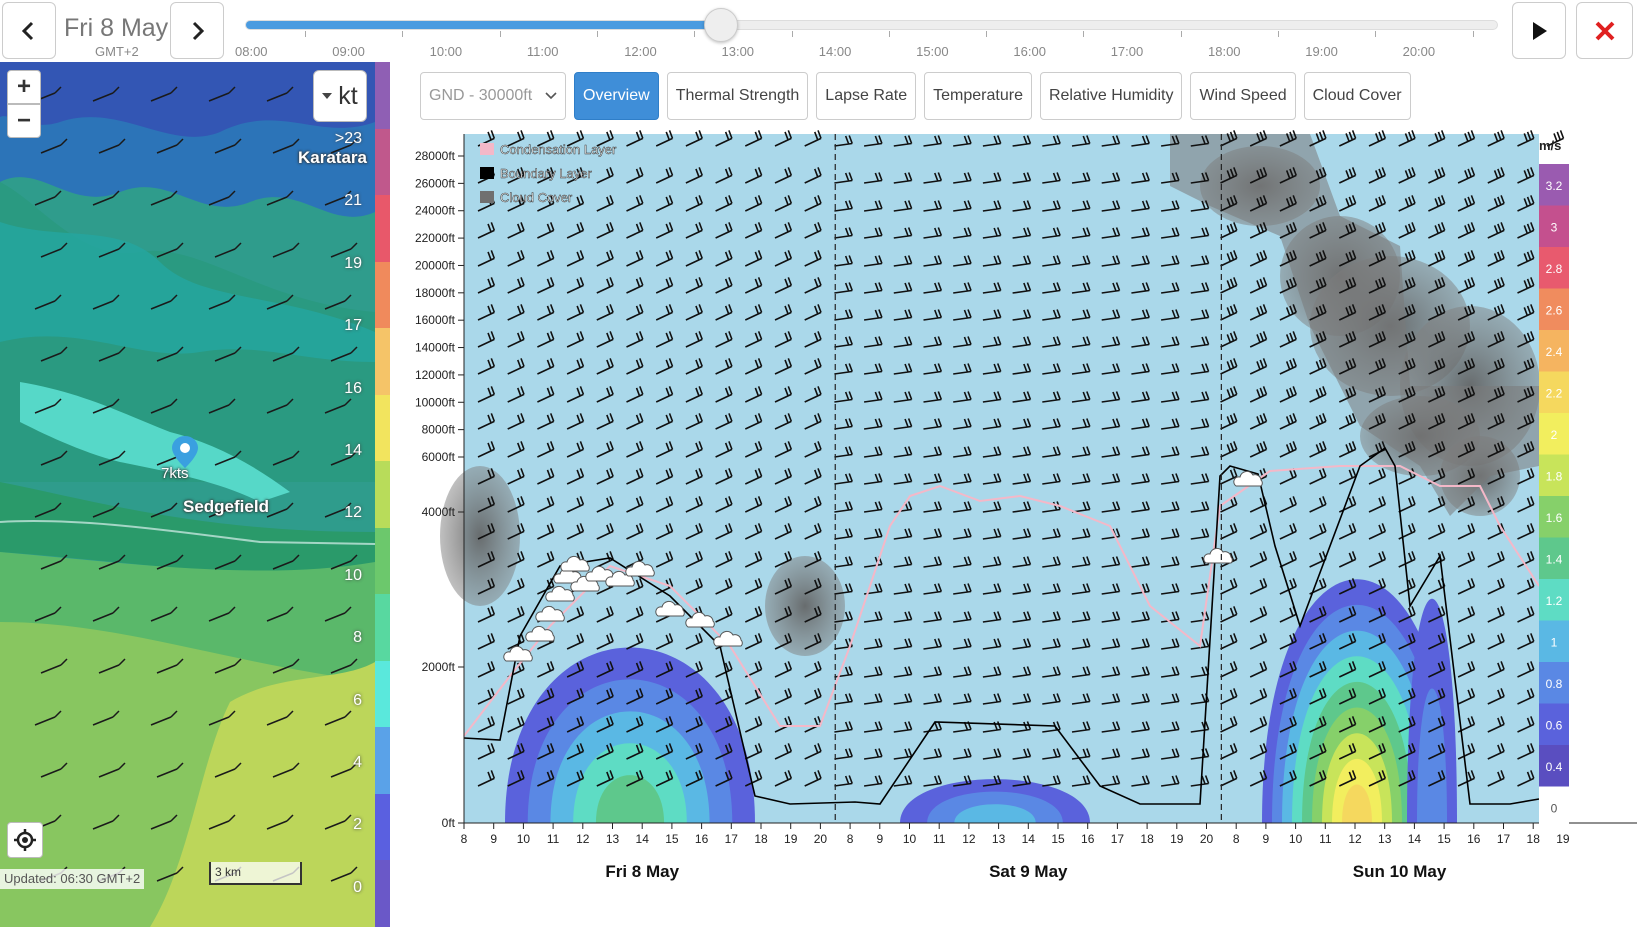 The image size is (1637, 927). What do you see at coordinates (1111, 96) in the screenshot?
I see `tab-relative-humidity: Relative Humidity` at bounding box center [1111, 96].